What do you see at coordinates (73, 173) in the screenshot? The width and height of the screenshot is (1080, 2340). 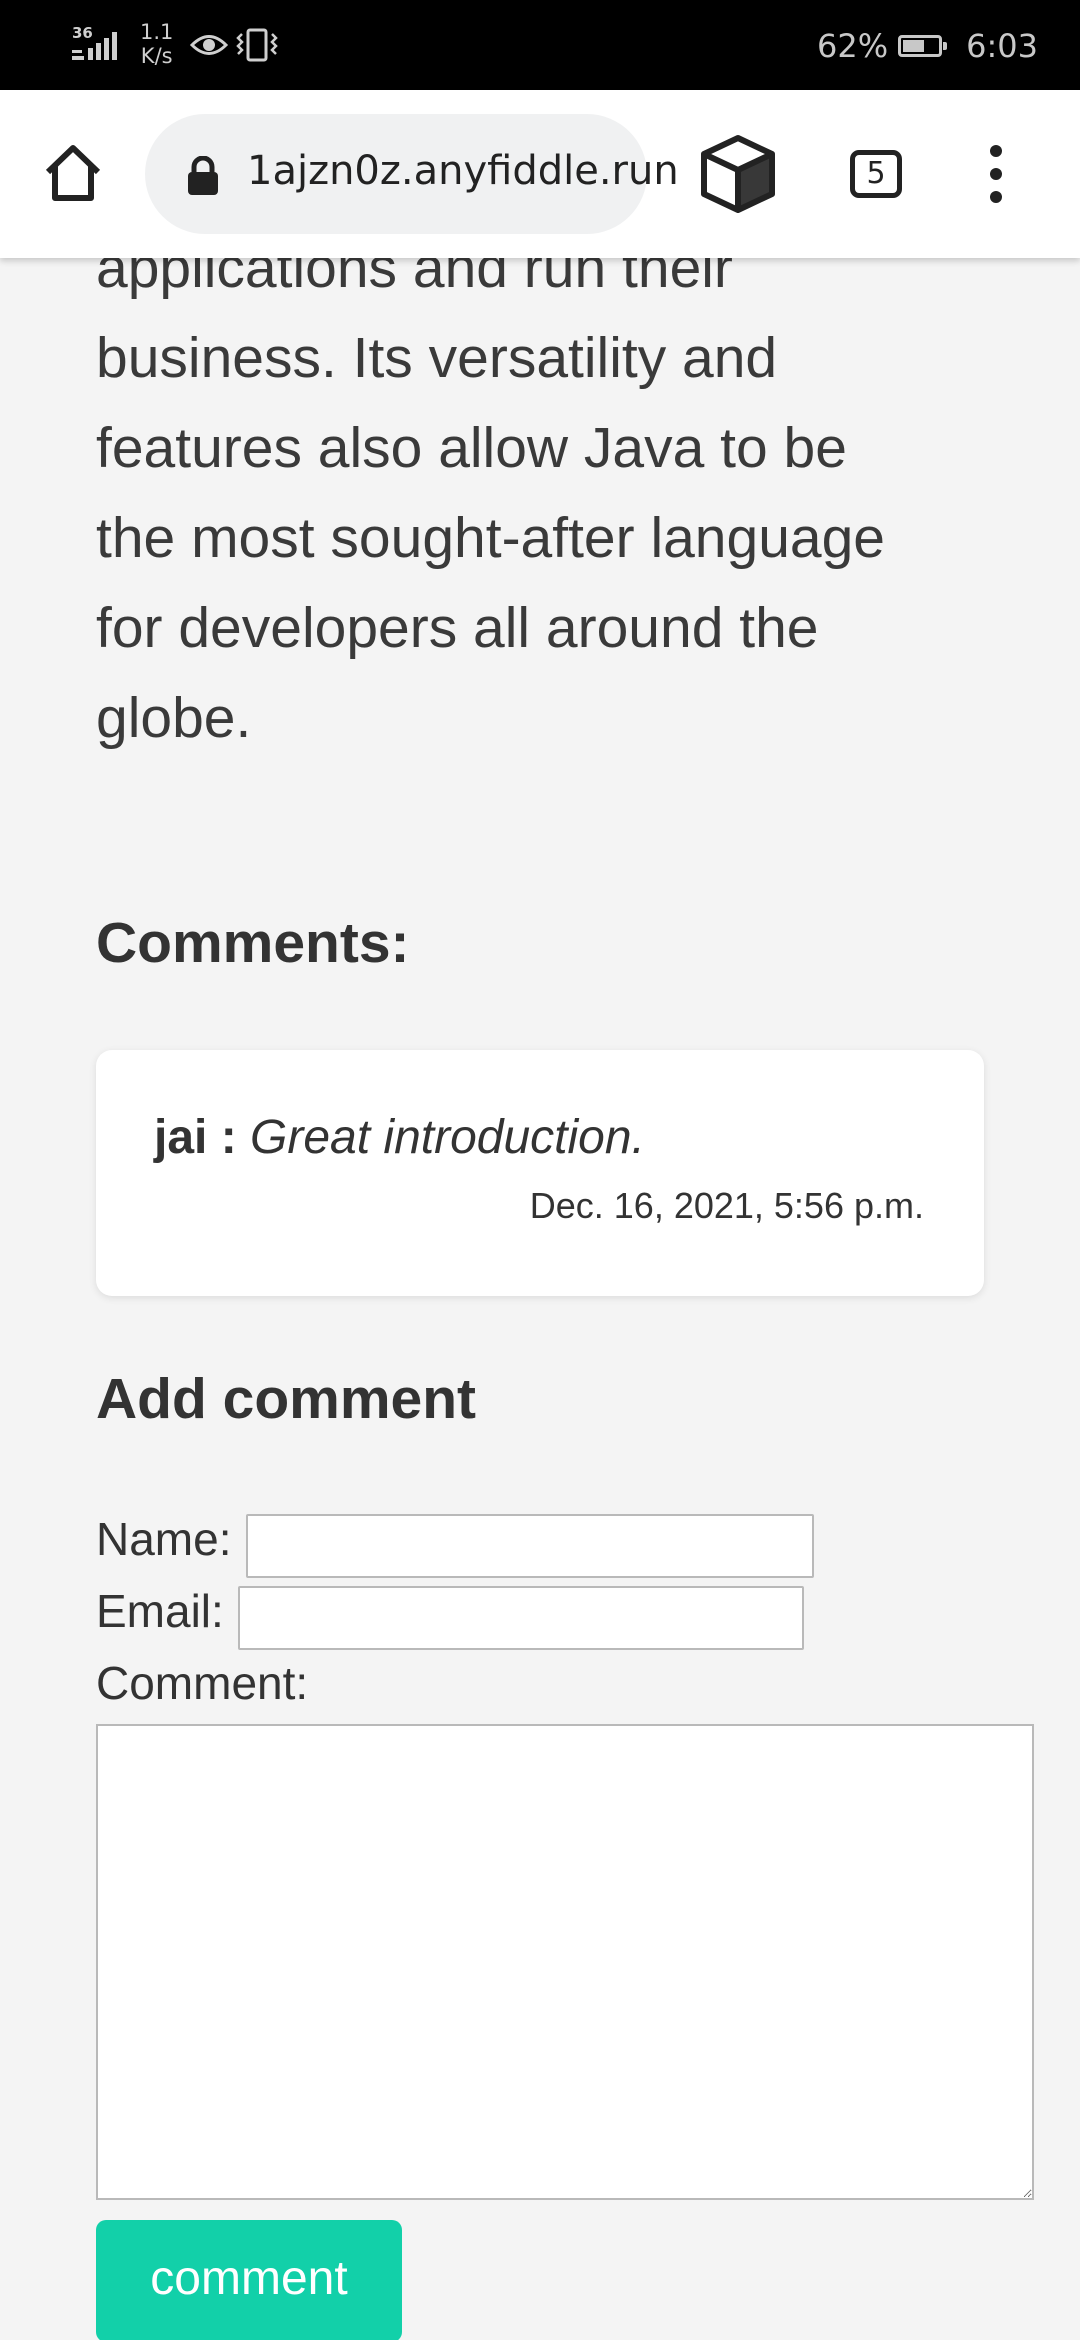 I see `home-icon` at bounding box center [73, 173].